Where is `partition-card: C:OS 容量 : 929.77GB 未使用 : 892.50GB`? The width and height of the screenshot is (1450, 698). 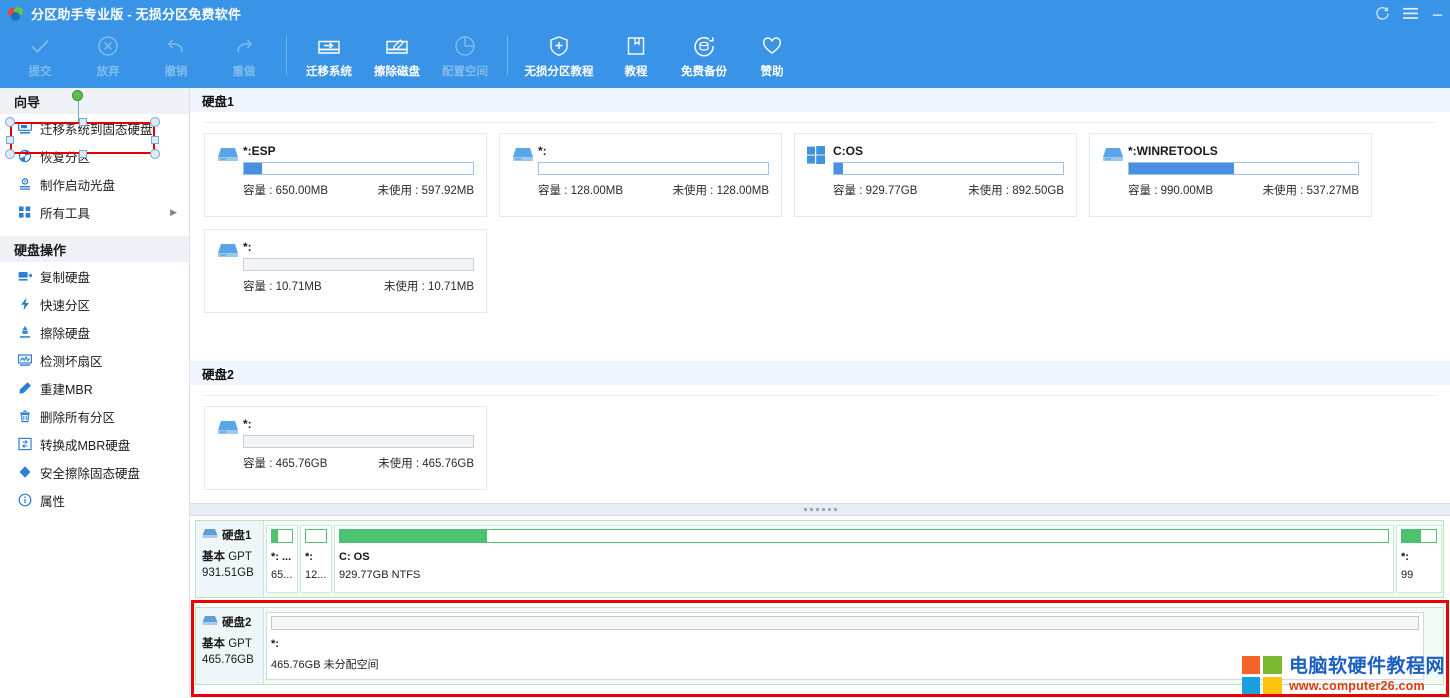
partition-card: C:OS 容量 : 929.77GB 未使用 : 892.50GB is located at coordinates (935, 175).